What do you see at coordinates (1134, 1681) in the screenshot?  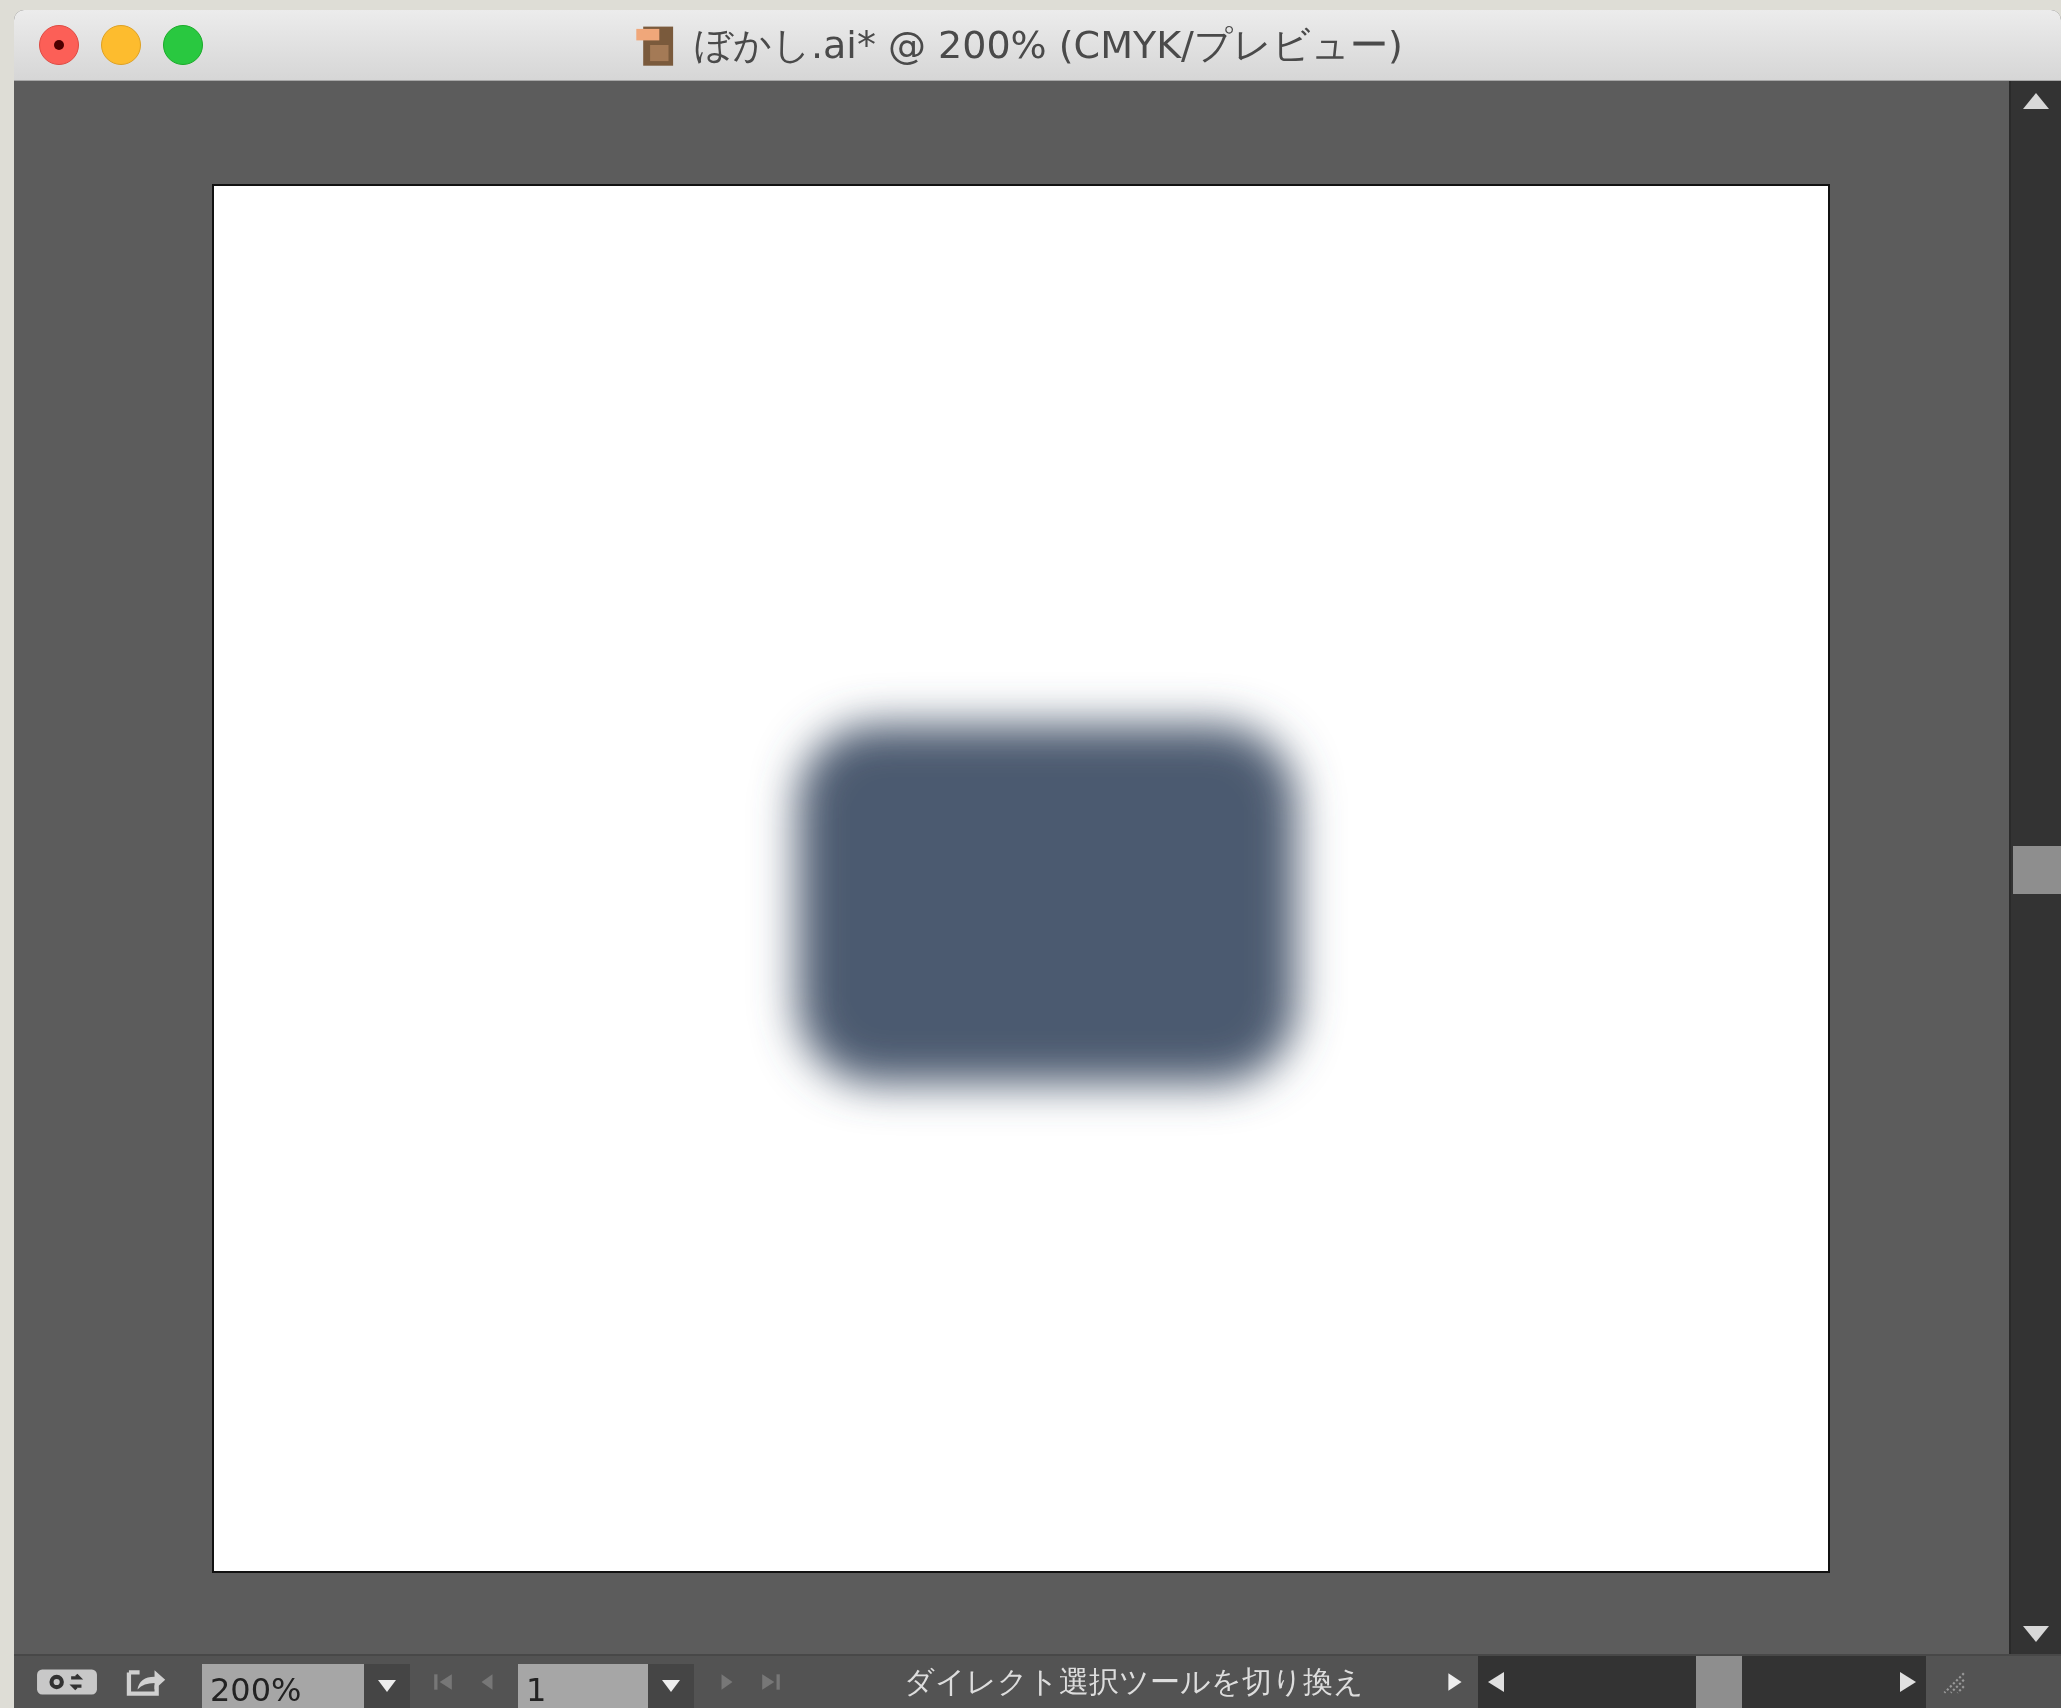 I see `status-text: ダイレクト選択ツールを切り換え` at bounding box center [1134, 1681].